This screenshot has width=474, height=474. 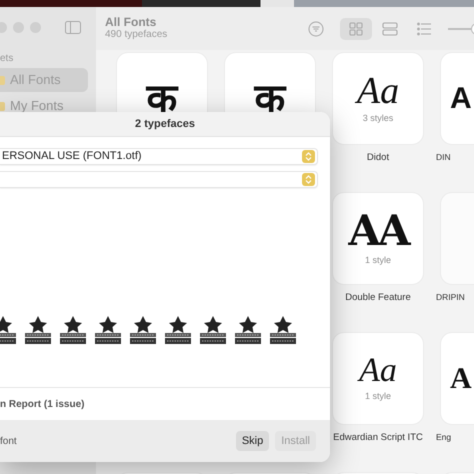 I want to click on footer-text: font, so click(x=8, y=441).